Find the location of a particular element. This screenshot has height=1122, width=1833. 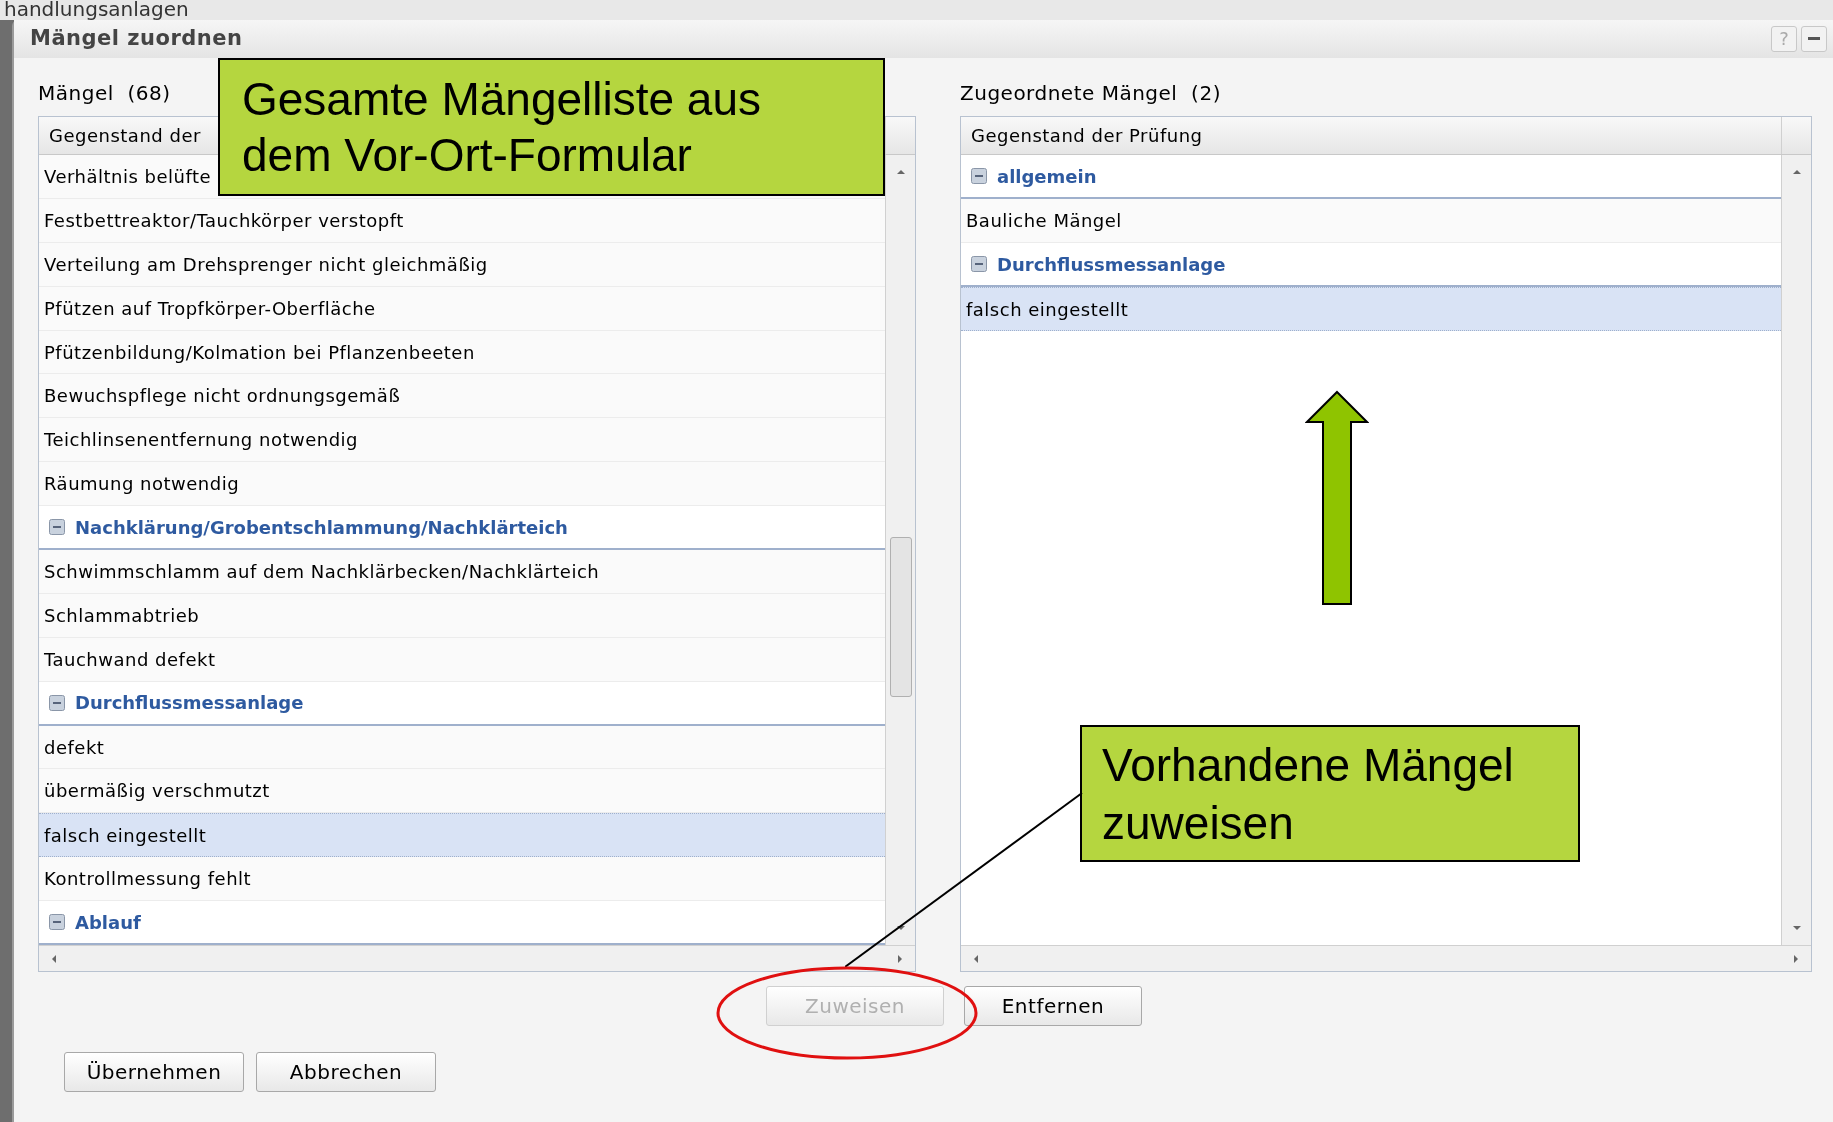

minimize-button is located at coordinates (1814, 39).